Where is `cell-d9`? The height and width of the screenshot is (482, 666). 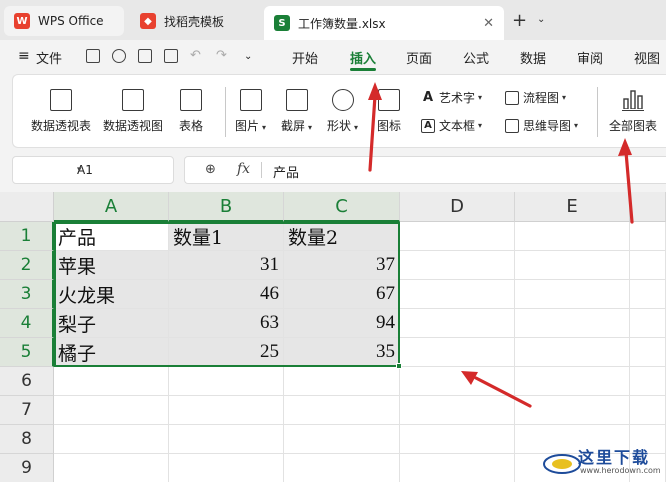 cell-d9 is located at coordinates (457, 468).